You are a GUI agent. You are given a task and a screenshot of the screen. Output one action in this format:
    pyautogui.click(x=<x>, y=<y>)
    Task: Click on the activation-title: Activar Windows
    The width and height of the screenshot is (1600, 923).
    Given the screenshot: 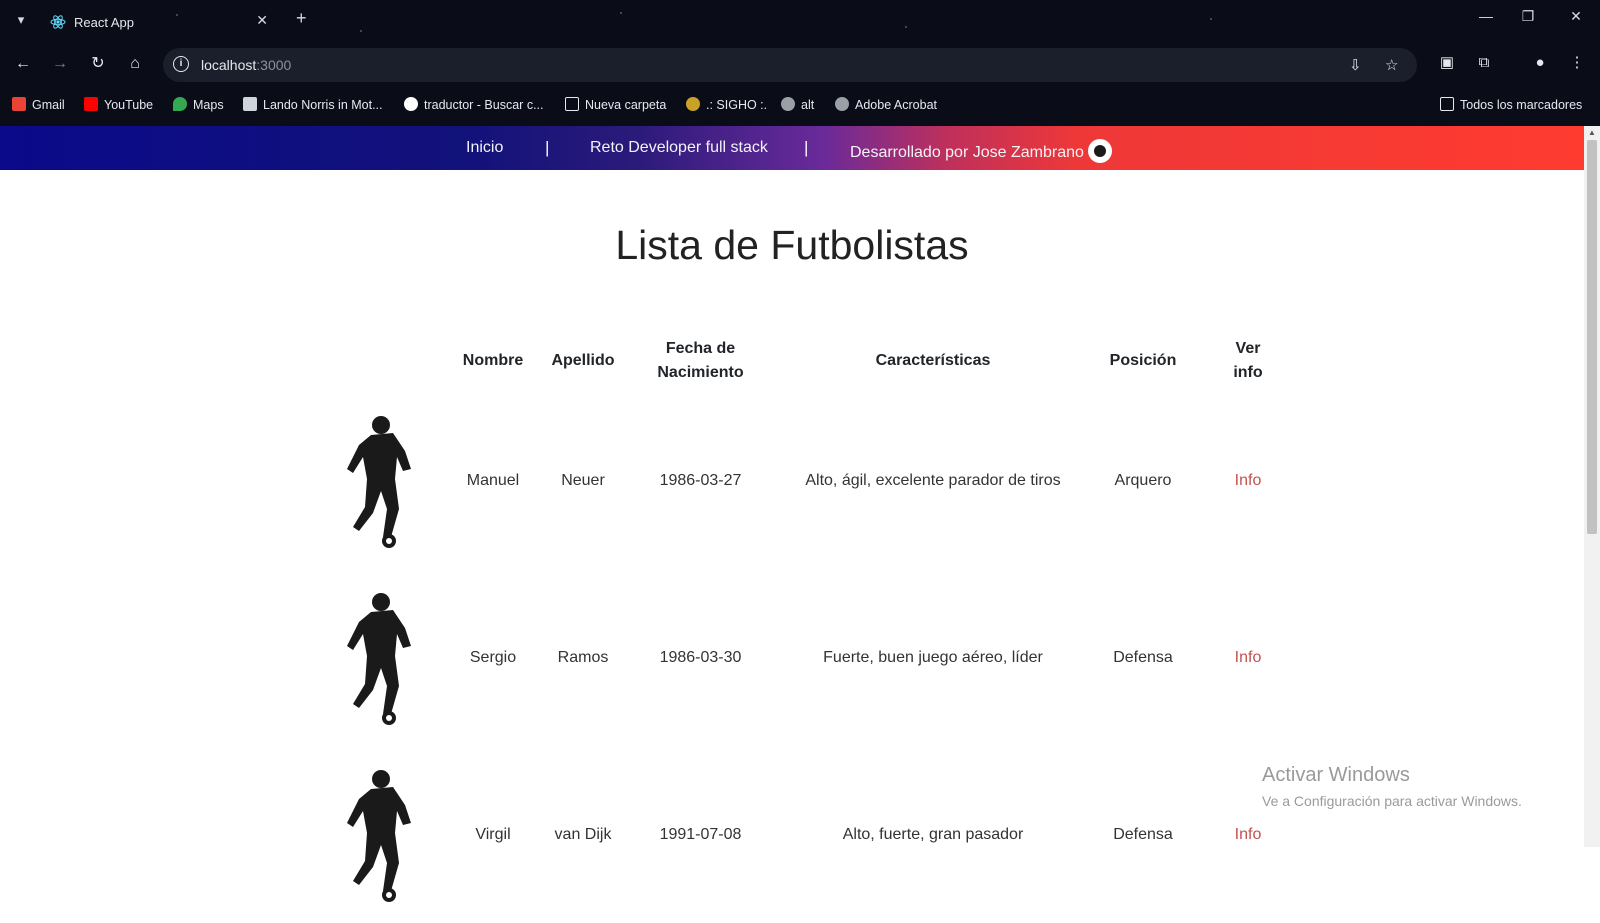 What is the action you would take?
    pyautogui.click(x=1336, y=775)
    